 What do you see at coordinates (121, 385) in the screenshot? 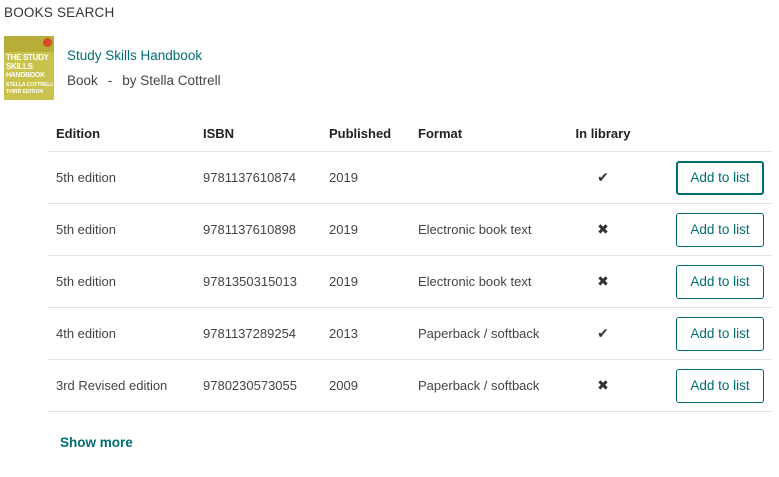
I see `cell-edition: 3rd Revised edition` at bounding box center [121, 385].